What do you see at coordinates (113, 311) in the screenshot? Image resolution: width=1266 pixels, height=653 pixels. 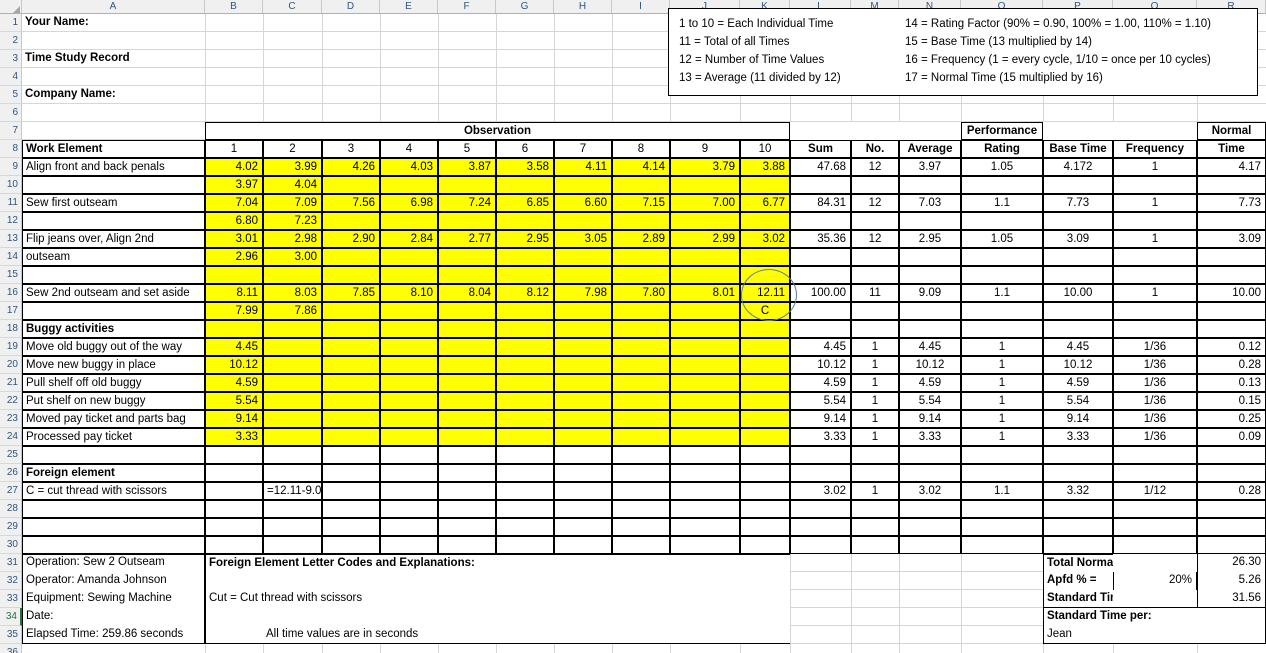 I see `work-element-name-blank` at bounding box center [113, 311].